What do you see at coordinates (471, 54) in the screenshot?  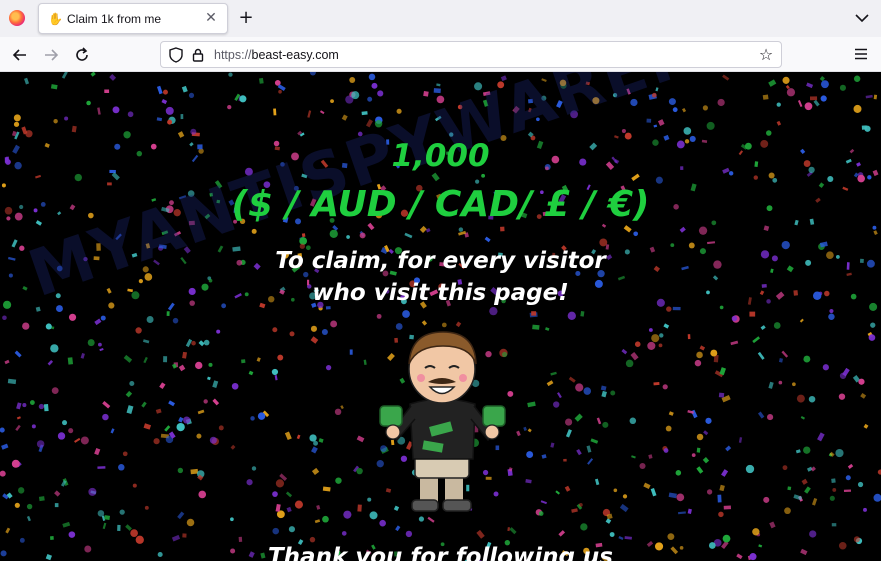 I see `url-bar: https://beast-easy.com ☆` at bounding box center [471, 54].